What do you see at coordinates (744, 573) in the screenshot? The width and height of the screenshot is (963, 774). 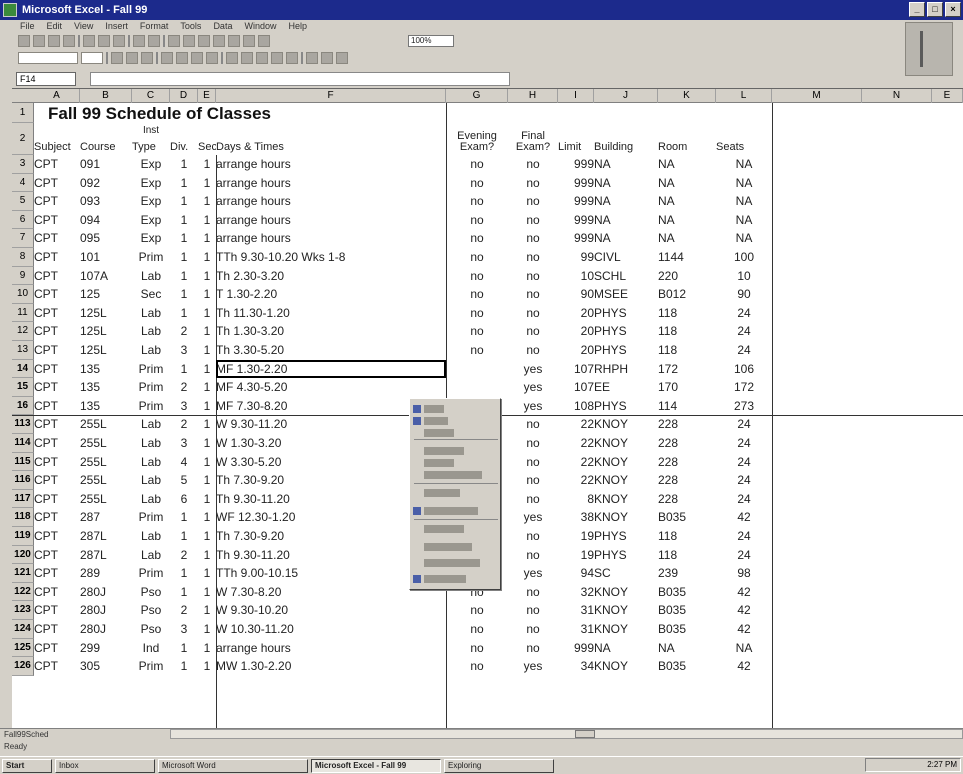 I see `data-cell: 98` at bounding box center [744, 573].